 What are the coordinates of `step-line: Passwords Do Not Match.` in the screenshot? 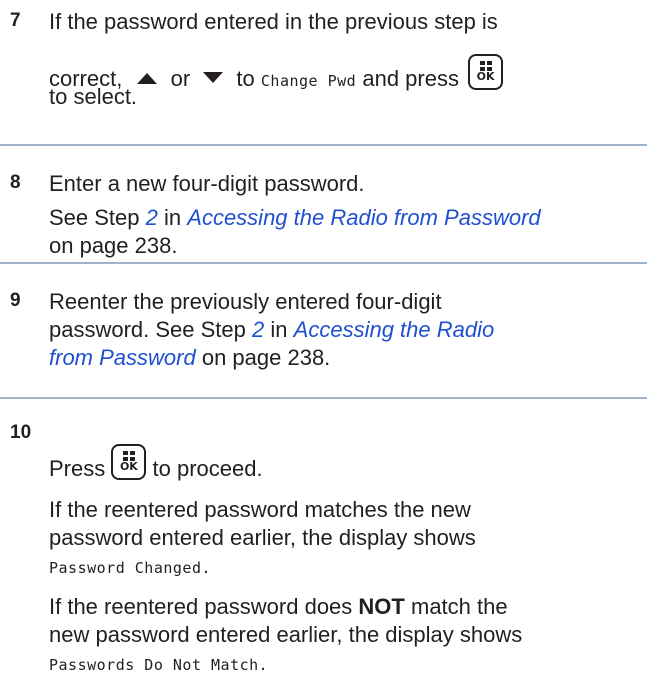 It's located at (158, 664).